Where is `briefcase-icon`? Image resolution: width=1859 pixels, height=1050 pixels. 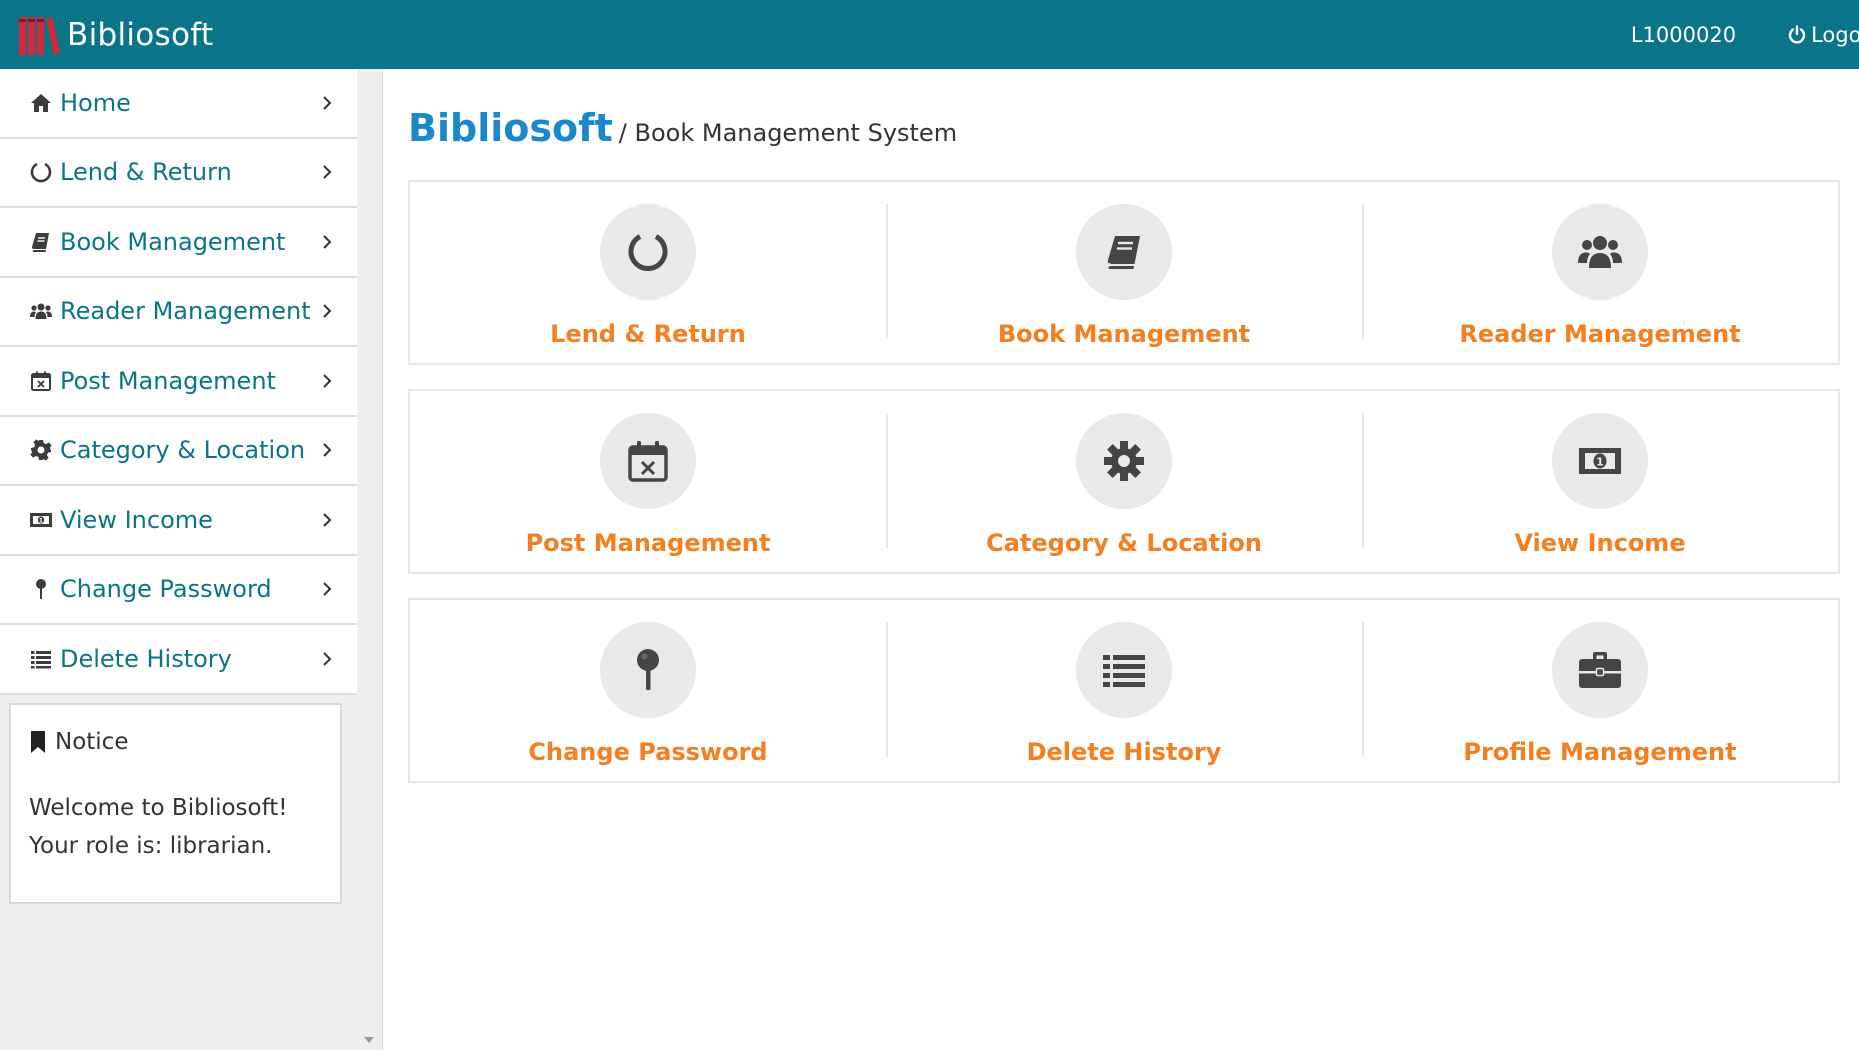
briefcase-icon is located at coordinates (1600, 670).